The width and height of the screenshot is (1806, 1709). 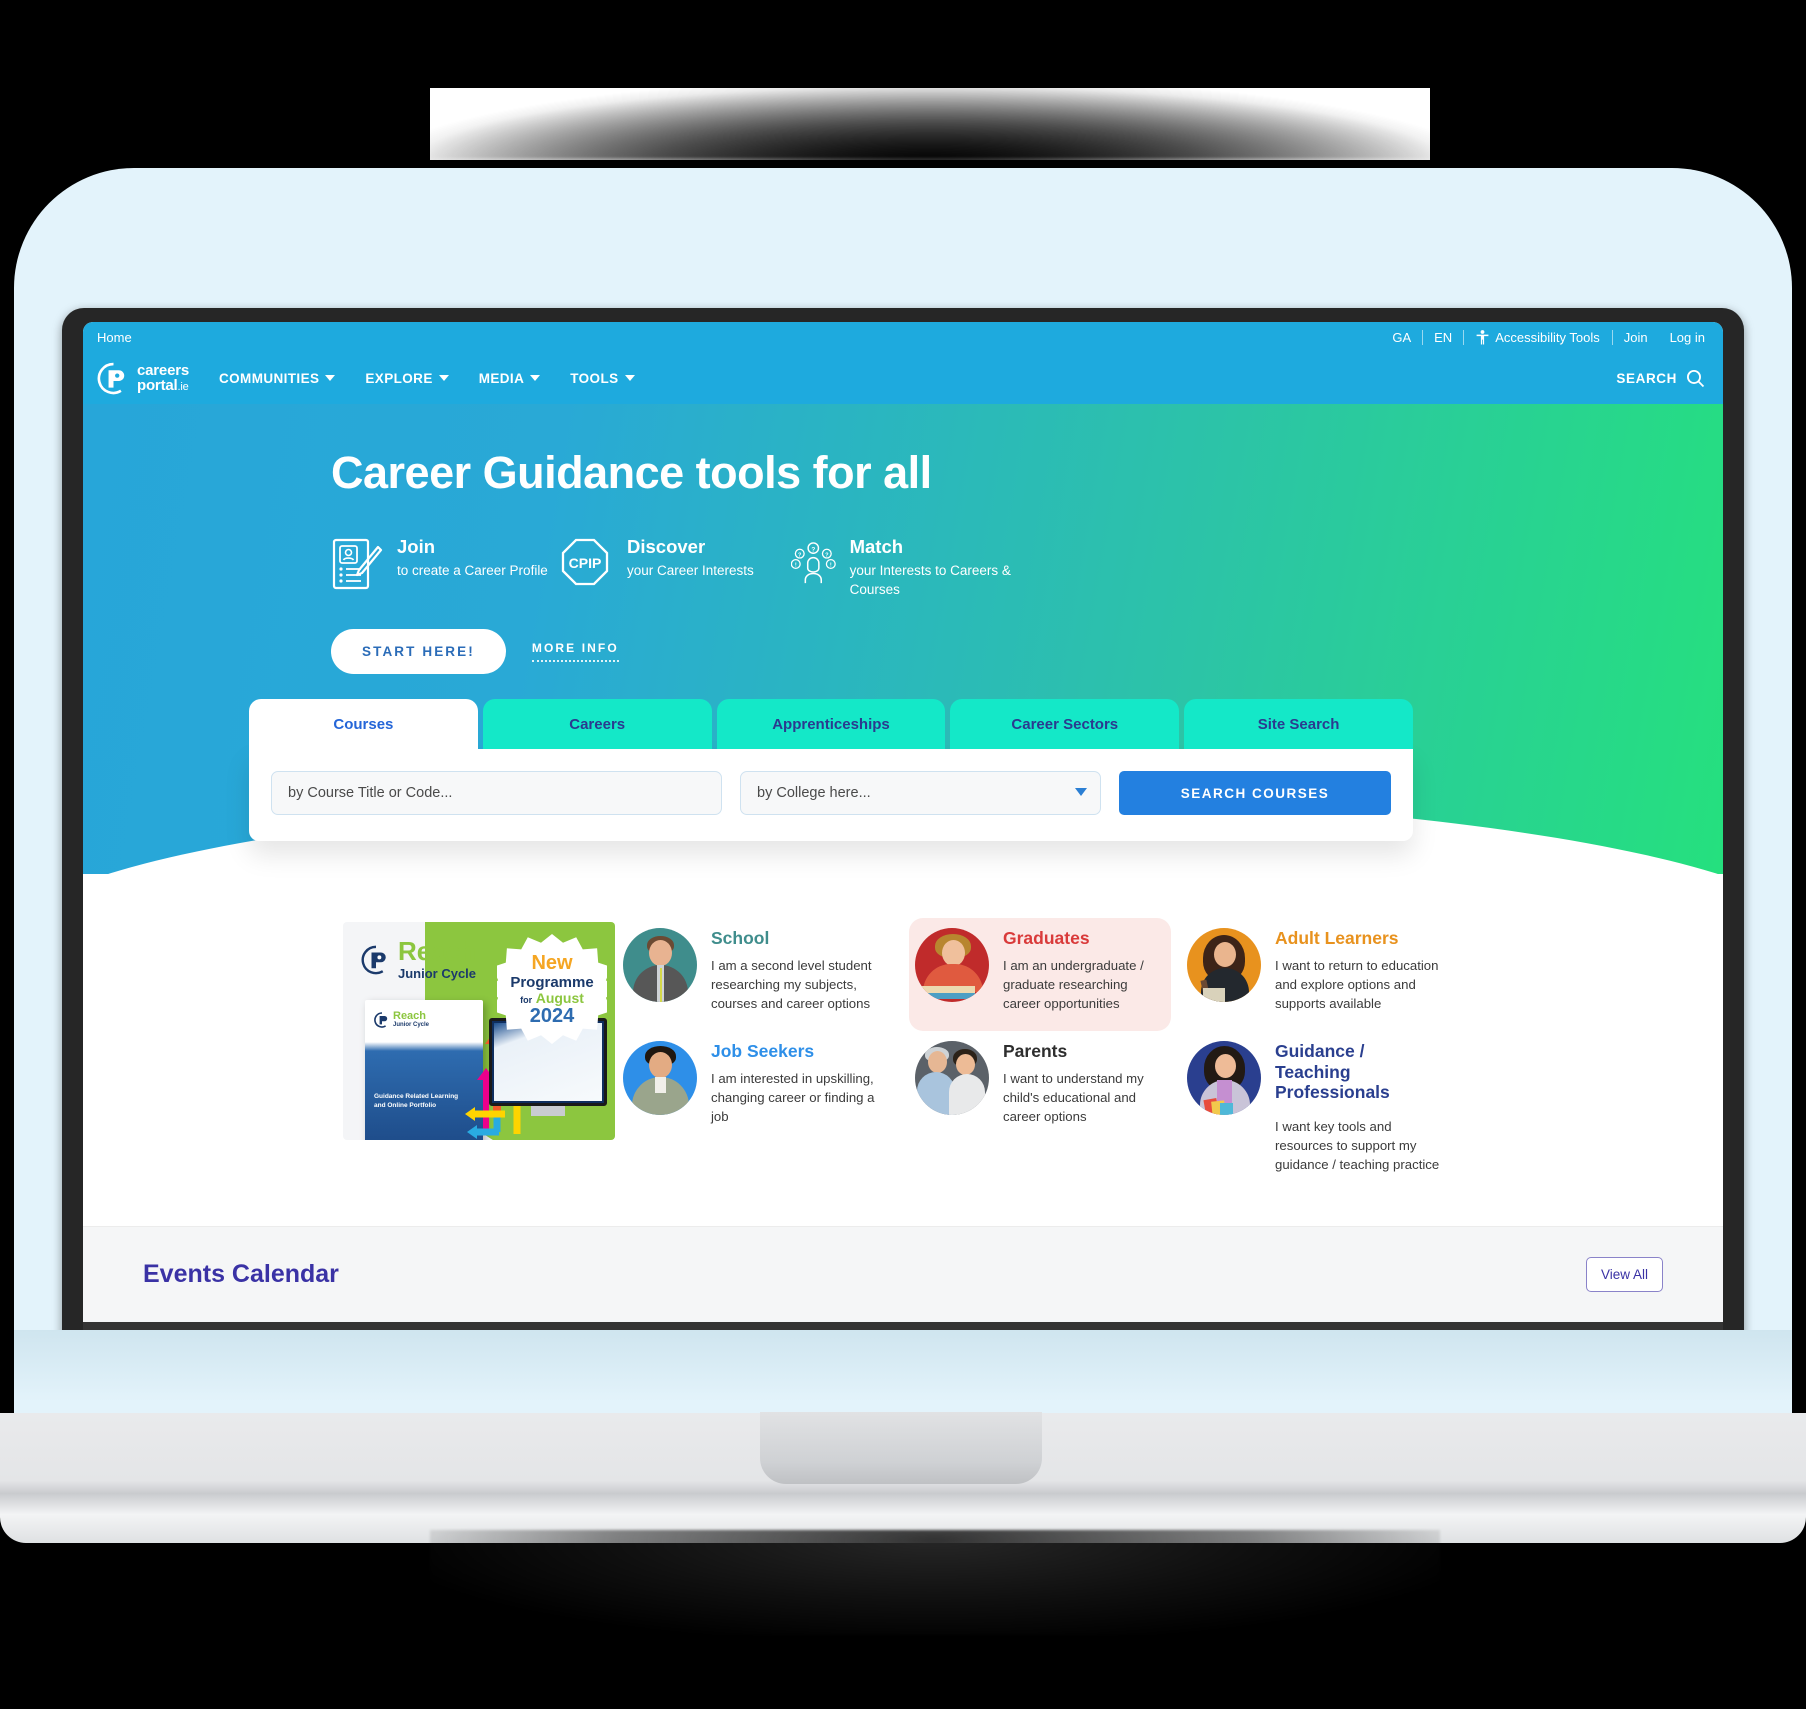 I want to click on nav-item-communities: COMMUNITIES, so click(x=277, y=378).